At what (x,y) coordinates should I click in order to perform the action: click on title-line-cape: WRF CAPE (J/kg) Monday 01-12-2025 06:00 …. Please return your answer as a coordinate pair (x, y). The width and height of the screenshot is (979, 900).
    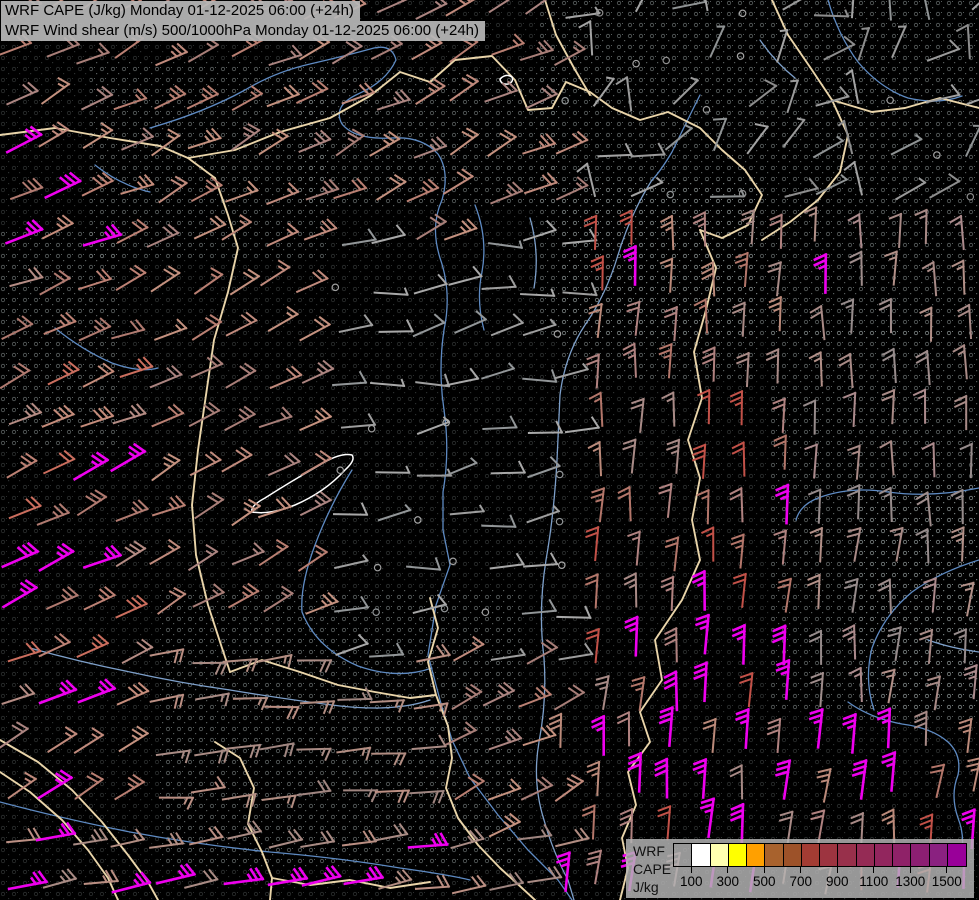
    Looking at the image, I should click on (180, 11).